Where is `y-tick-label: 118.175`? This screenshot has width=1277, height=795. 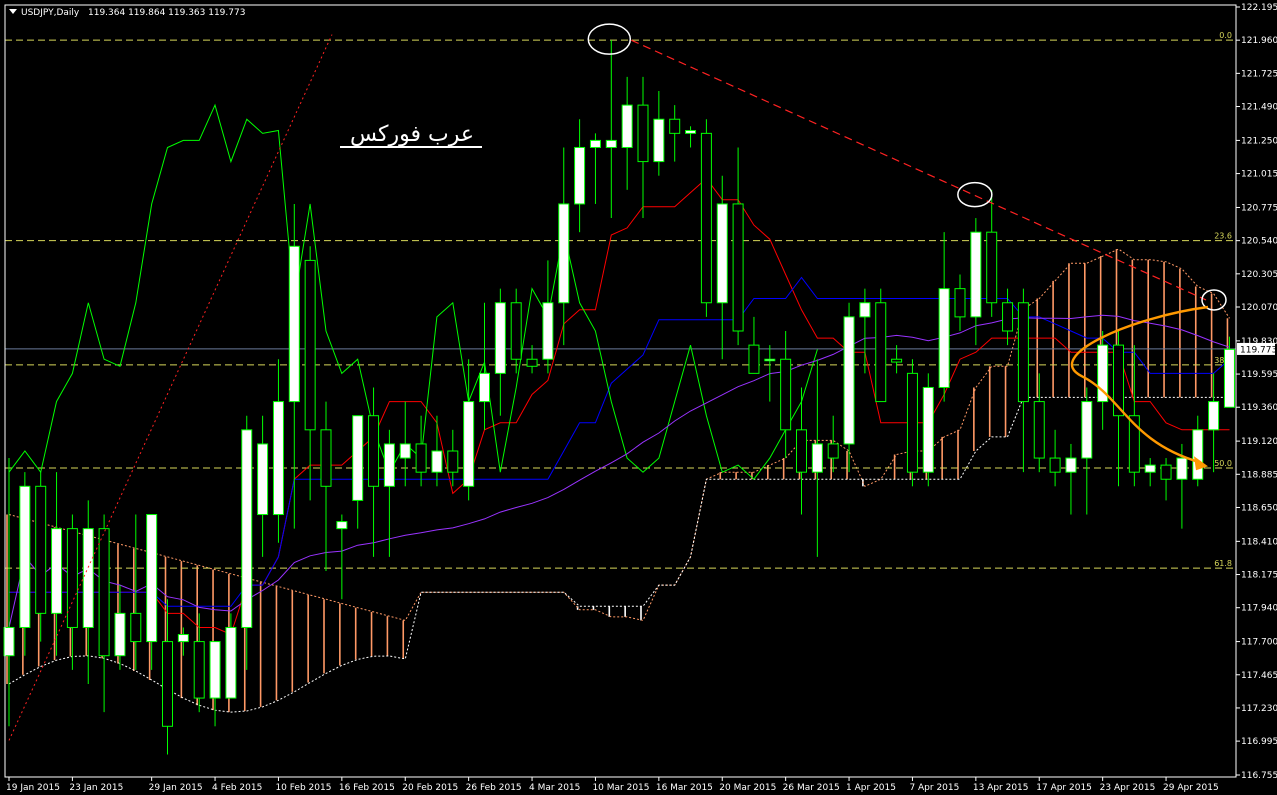
y-tick-label: 118.175 is located at coordinates (1259, 576).